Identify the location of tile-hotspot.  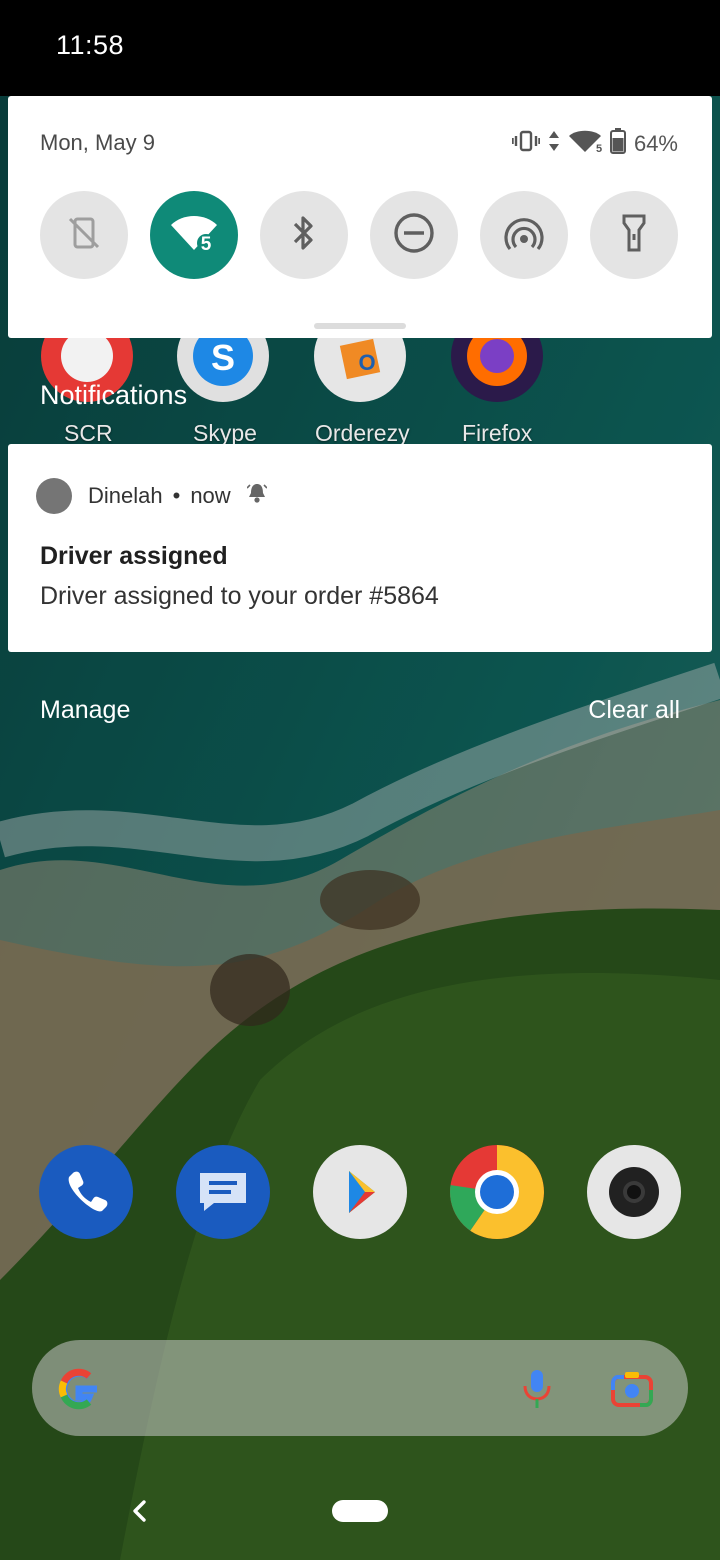
(524, 235).